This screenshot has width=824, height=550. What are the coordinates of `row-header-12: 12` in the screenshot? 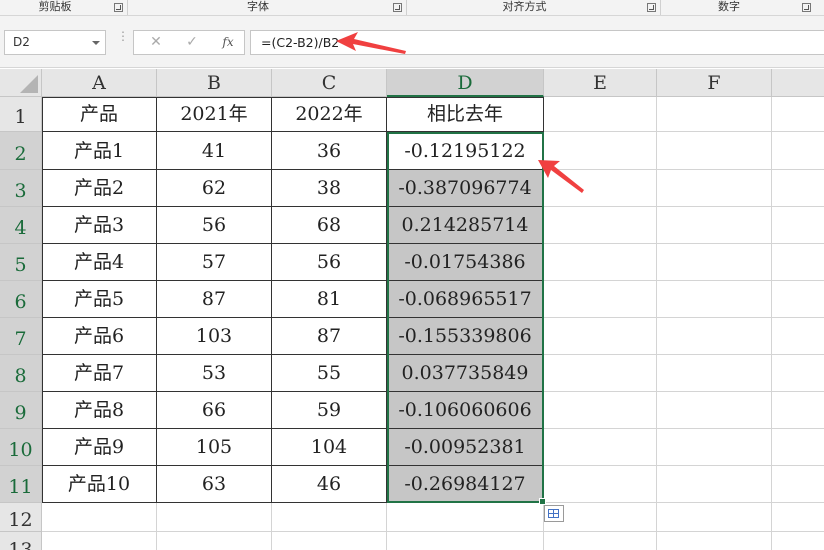 It's located at (21, 517).